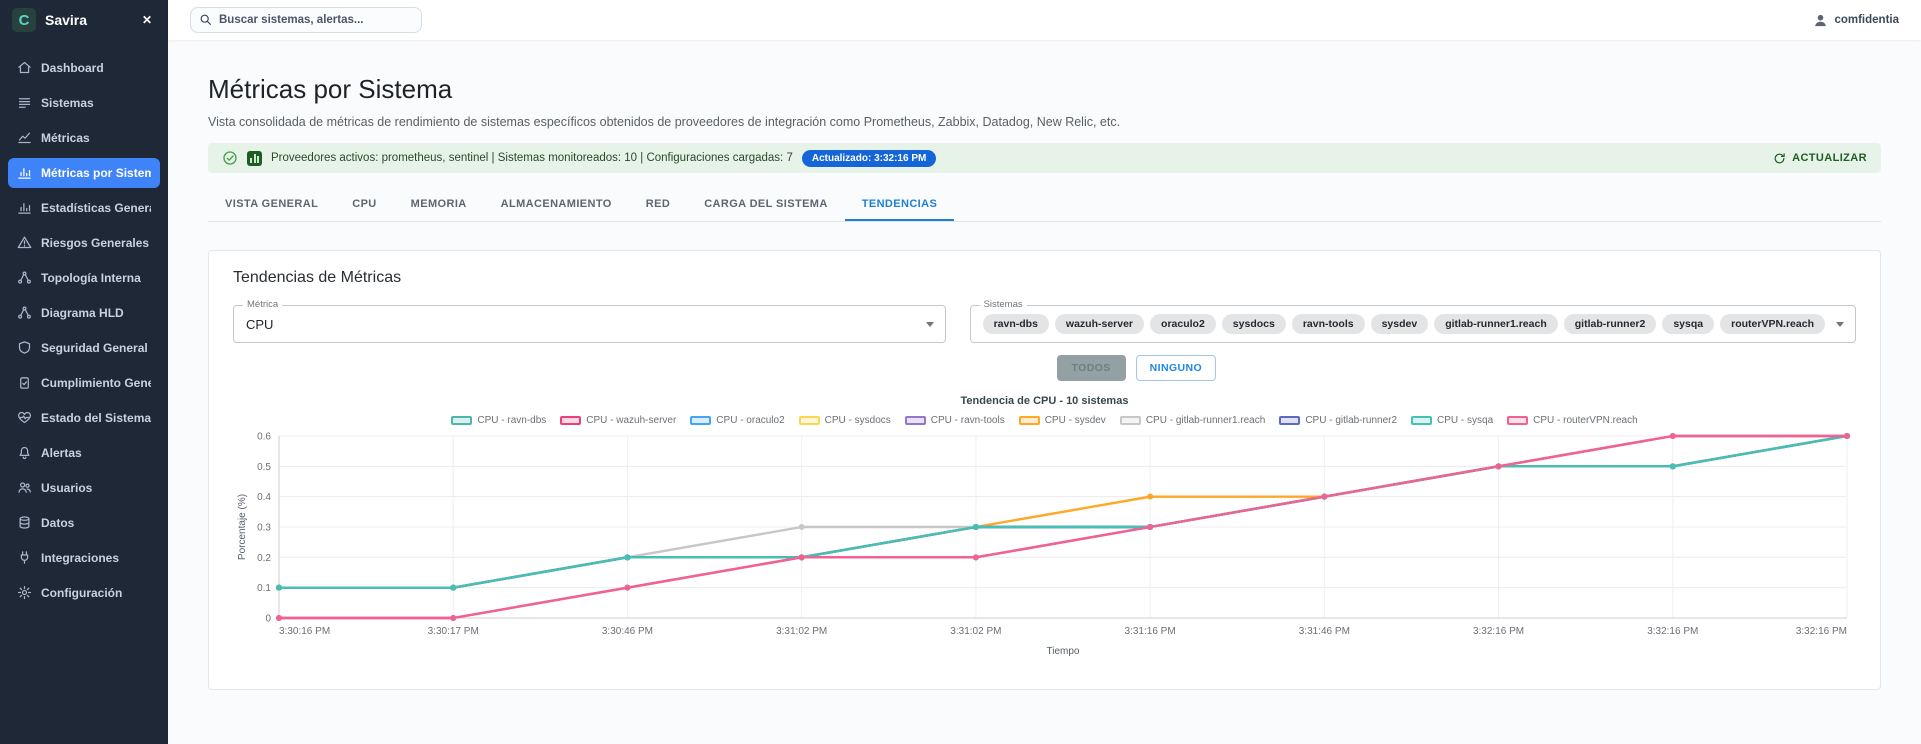  I want to click on legend-item: CPU - sysdev, so click(1062, 420).